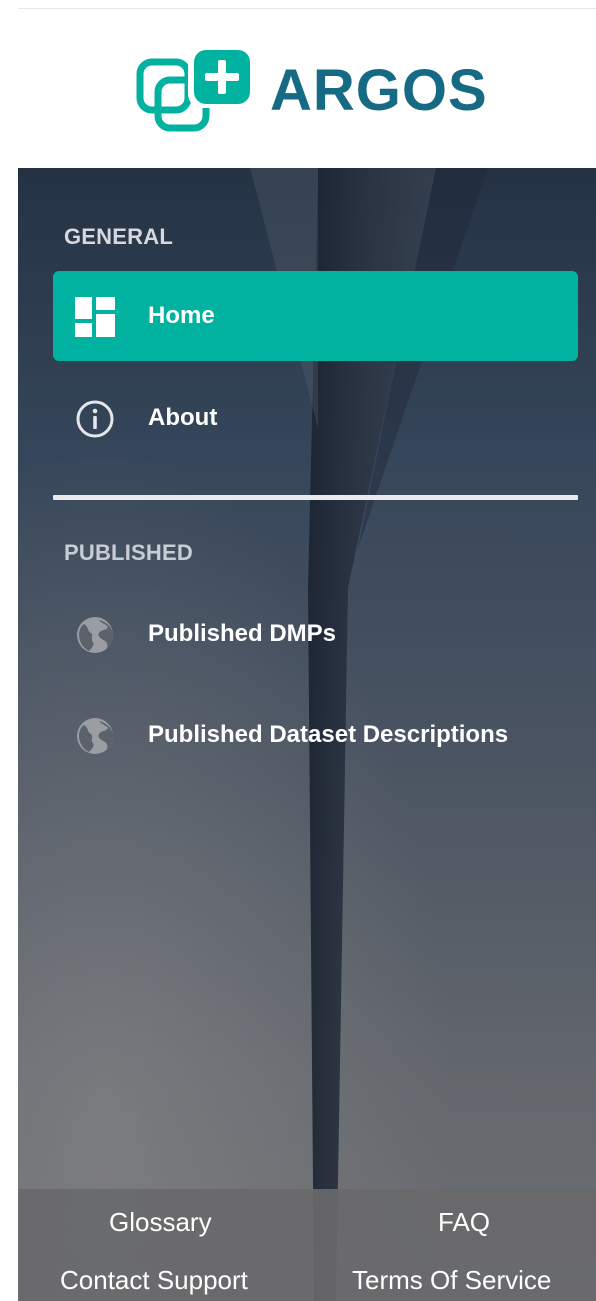 The height and width of the screenshot is (1301, 596). What do you see at coordinates (154, 1280) in the screenshot?
I see `contact-support-link: Contact Support` at bounding box center [154, 1280].